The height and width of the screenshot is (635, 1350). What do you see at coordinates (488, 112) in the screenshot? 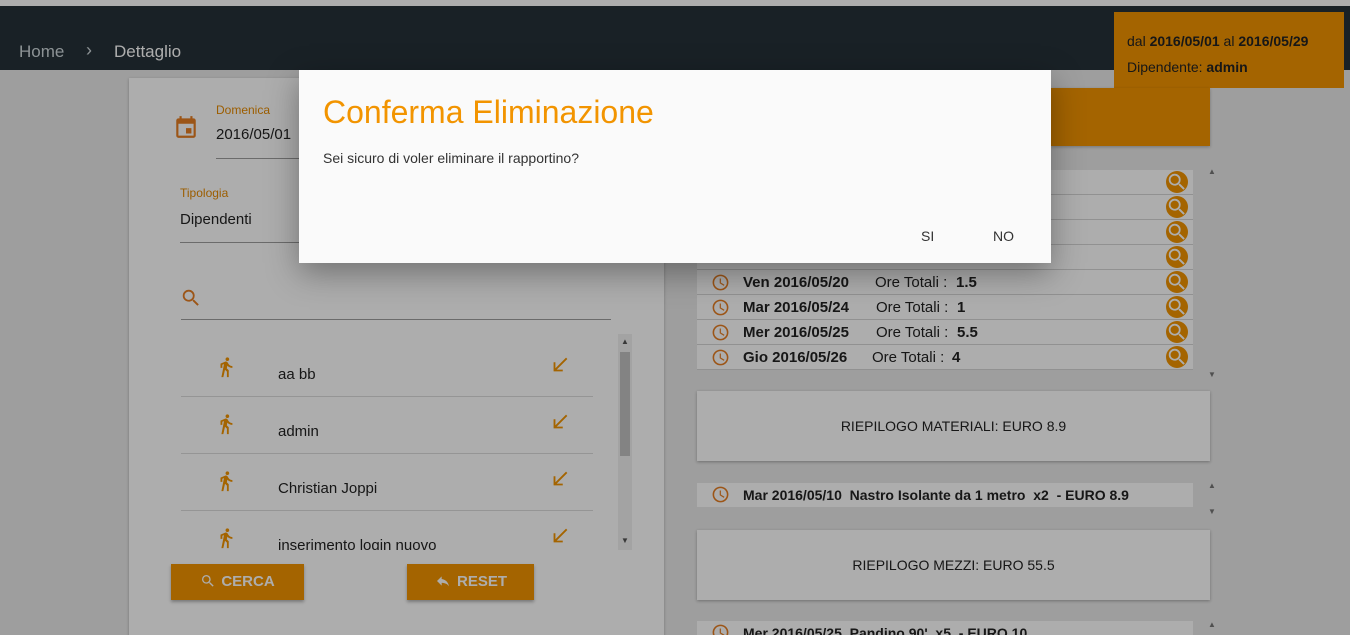
I see `dialog-title: Conferma Eliminazione` at bounding box center [488, 112].